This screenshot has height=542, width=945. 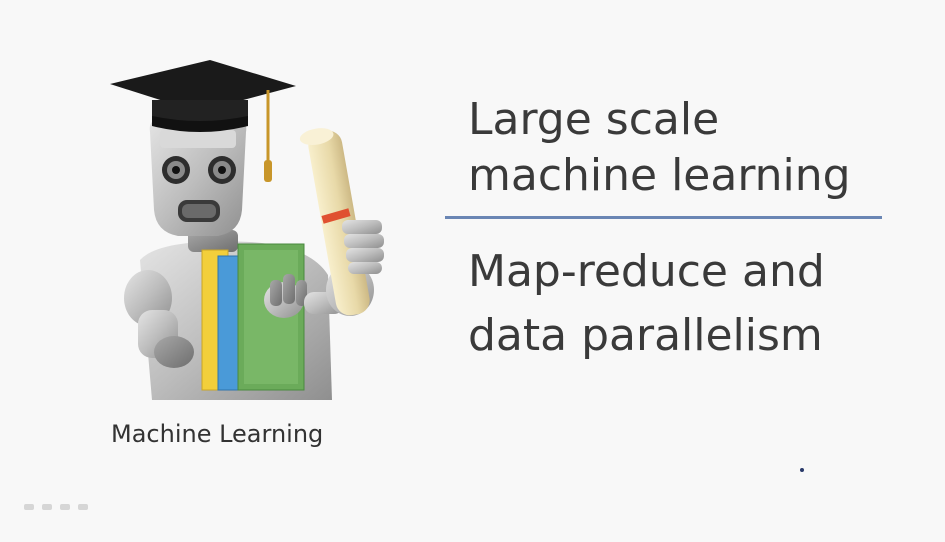 I want to click on player-controls, so click(x=56, y=507).